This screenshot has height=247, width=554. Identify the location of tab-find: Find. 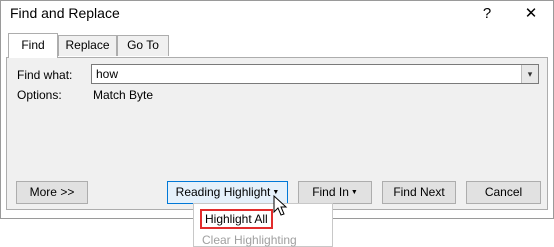
(33, 45).